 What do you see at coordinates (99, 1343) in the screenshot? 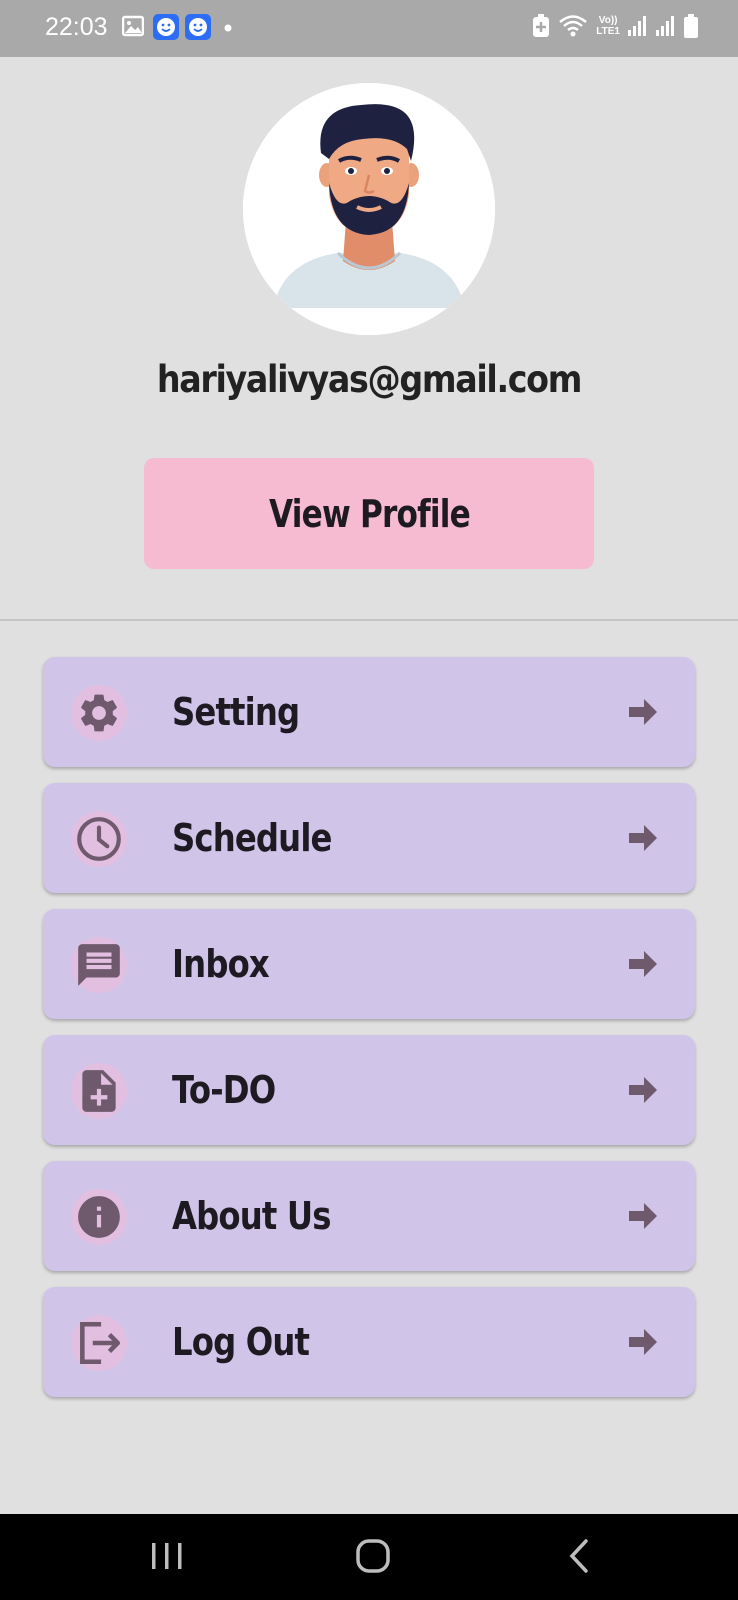
I see `logout-icon` at bounding box center [99, 1343].